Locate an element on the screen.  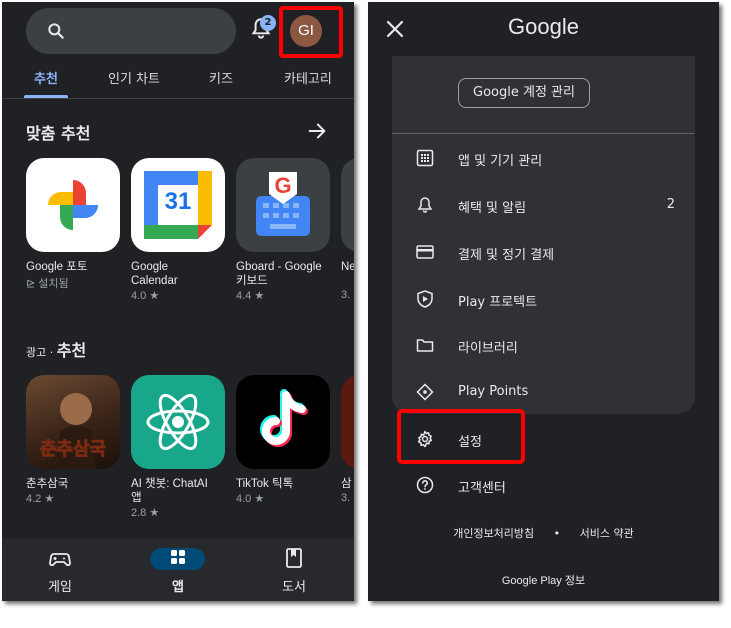
app-name: TikTok 틱톡 is located at coordinates (265, 484).